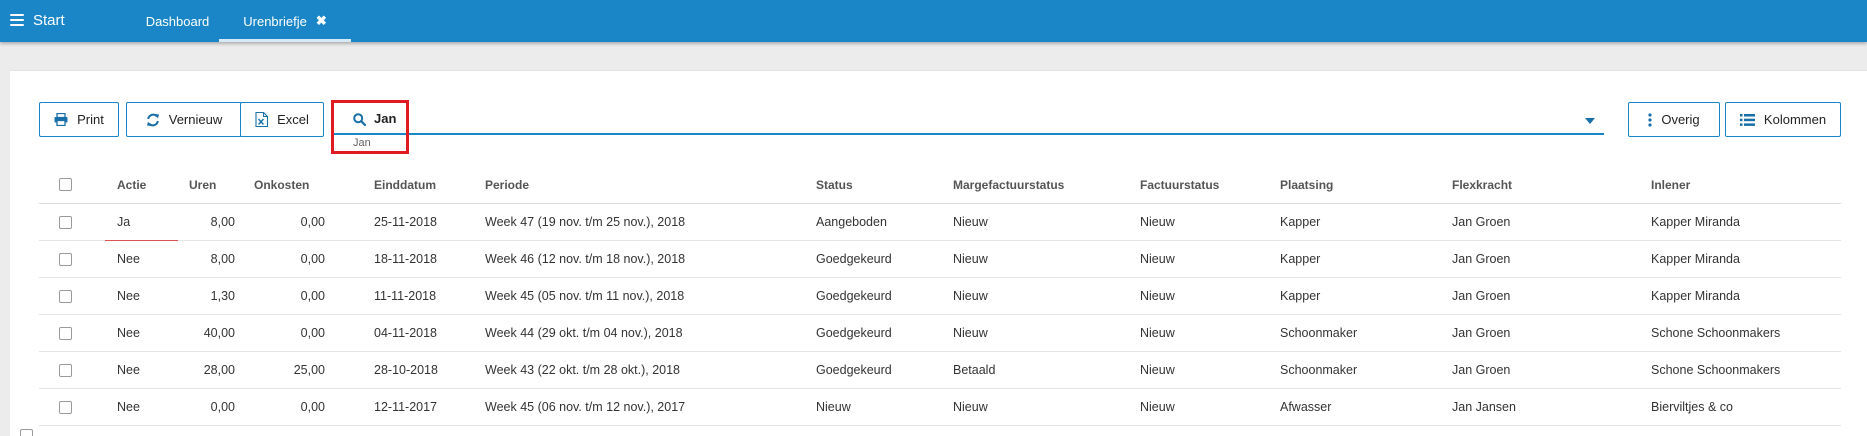 Image resolution: width=1867 pixels, height=436 pixels. I want to click on cell-uren: 28,00, so click(219, 370).